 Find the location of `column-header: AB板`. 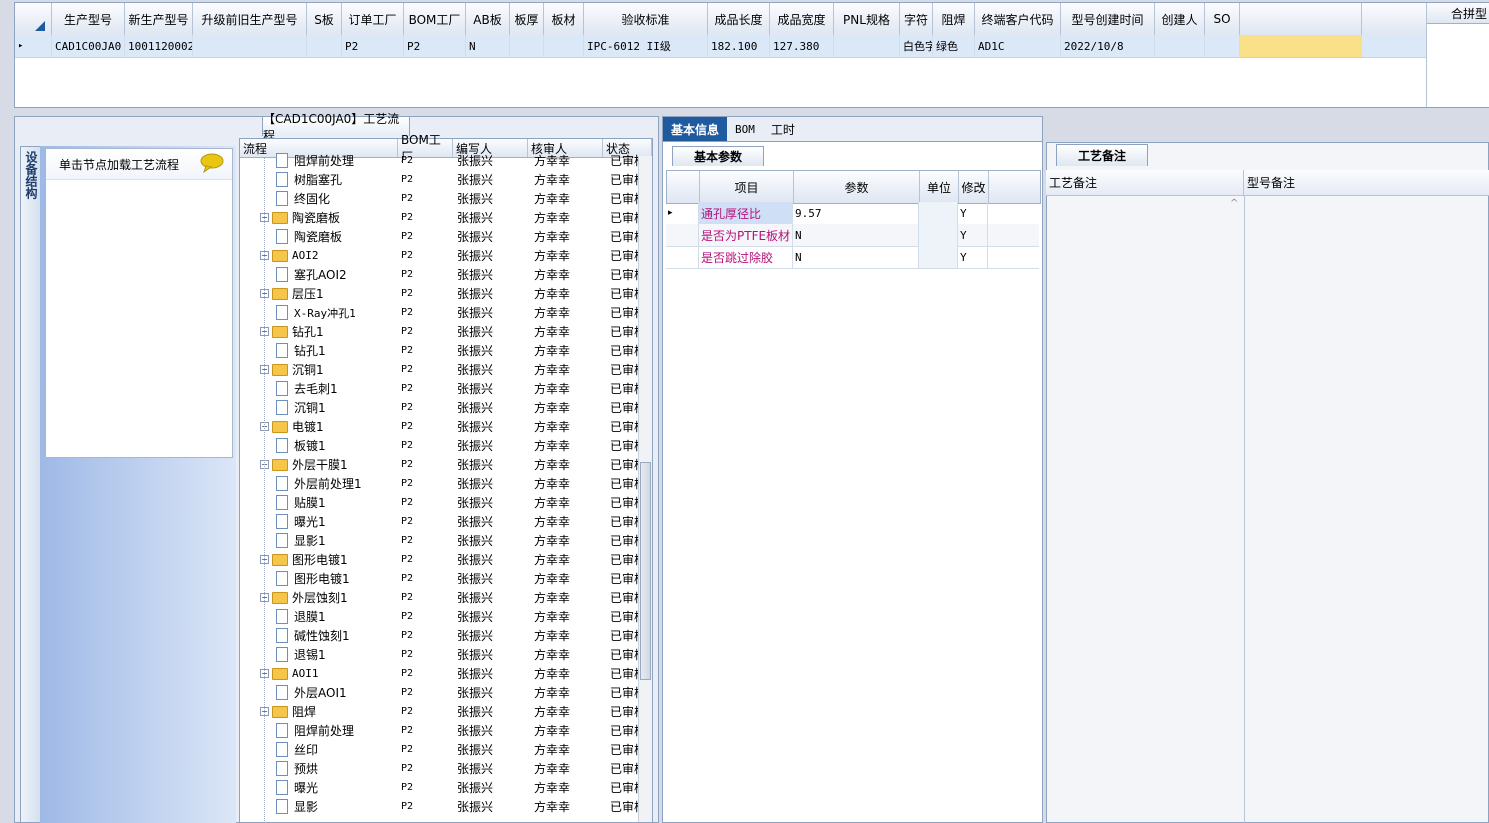

column-header: AB板 is located at coordinates (488, 19).